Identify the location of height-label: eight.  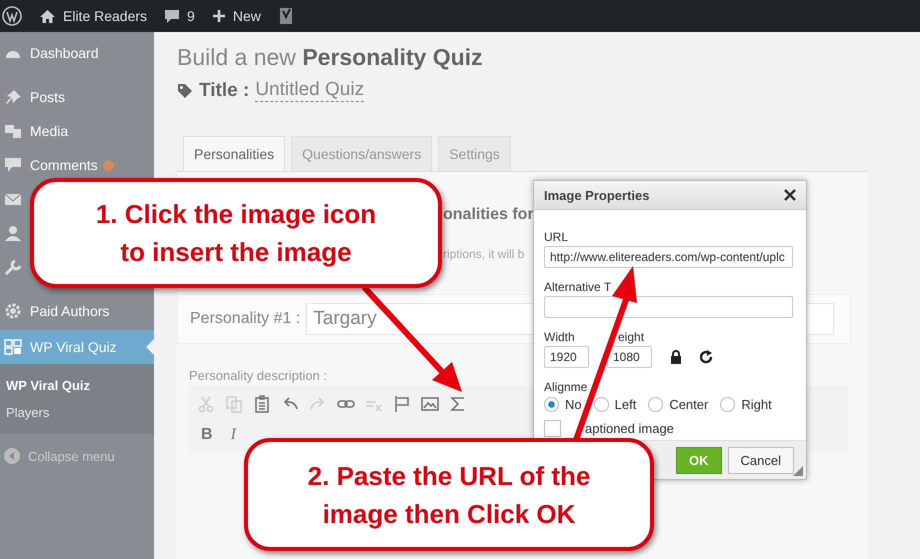
(631, 337).